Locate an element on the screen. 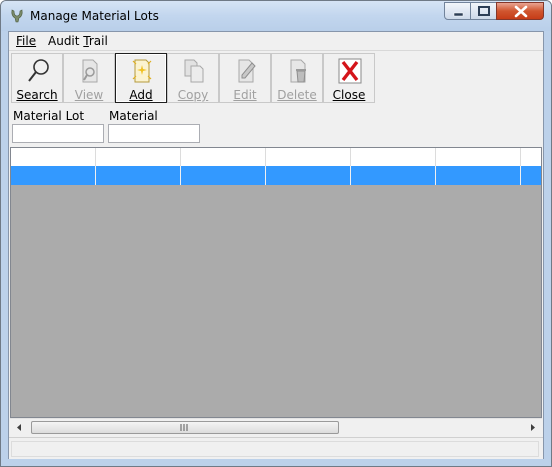  menu-audit-trail: Audit Trail is located at coordinates (78, 41).